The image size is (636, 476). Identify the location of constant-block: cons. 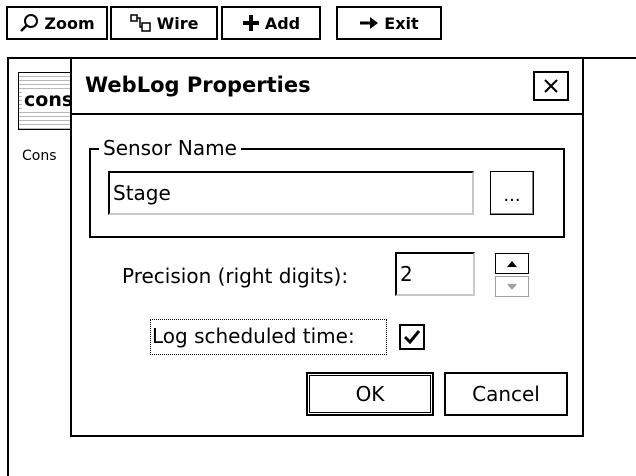
(46, 101).